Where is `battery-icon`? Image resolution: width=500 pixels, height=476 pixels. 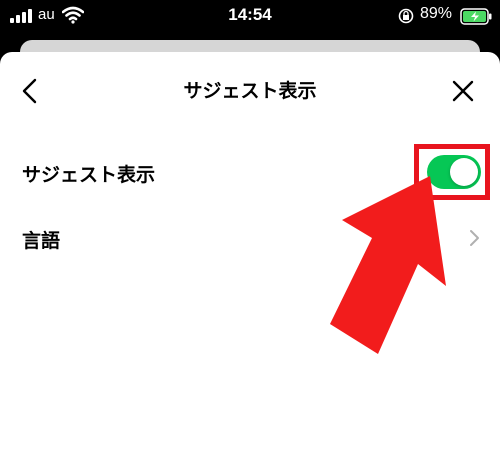
battery-icon is located at coordinates (476, 16).